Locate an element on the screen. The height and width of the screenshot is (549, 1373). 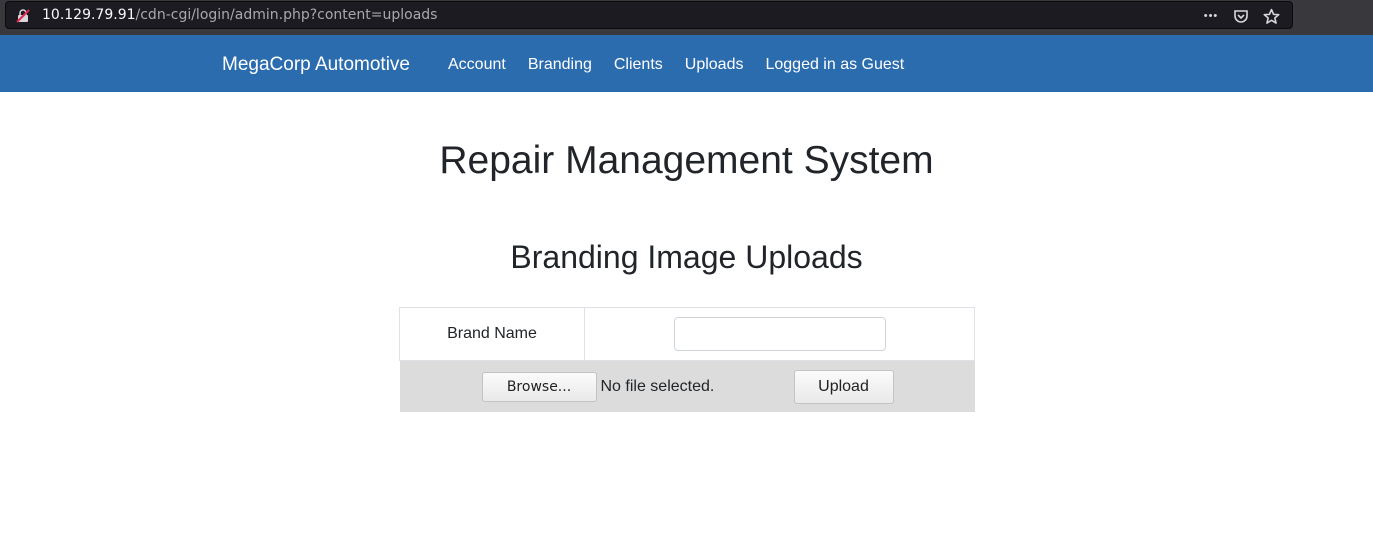
brand-name-input is located at coordinates (779, 334).